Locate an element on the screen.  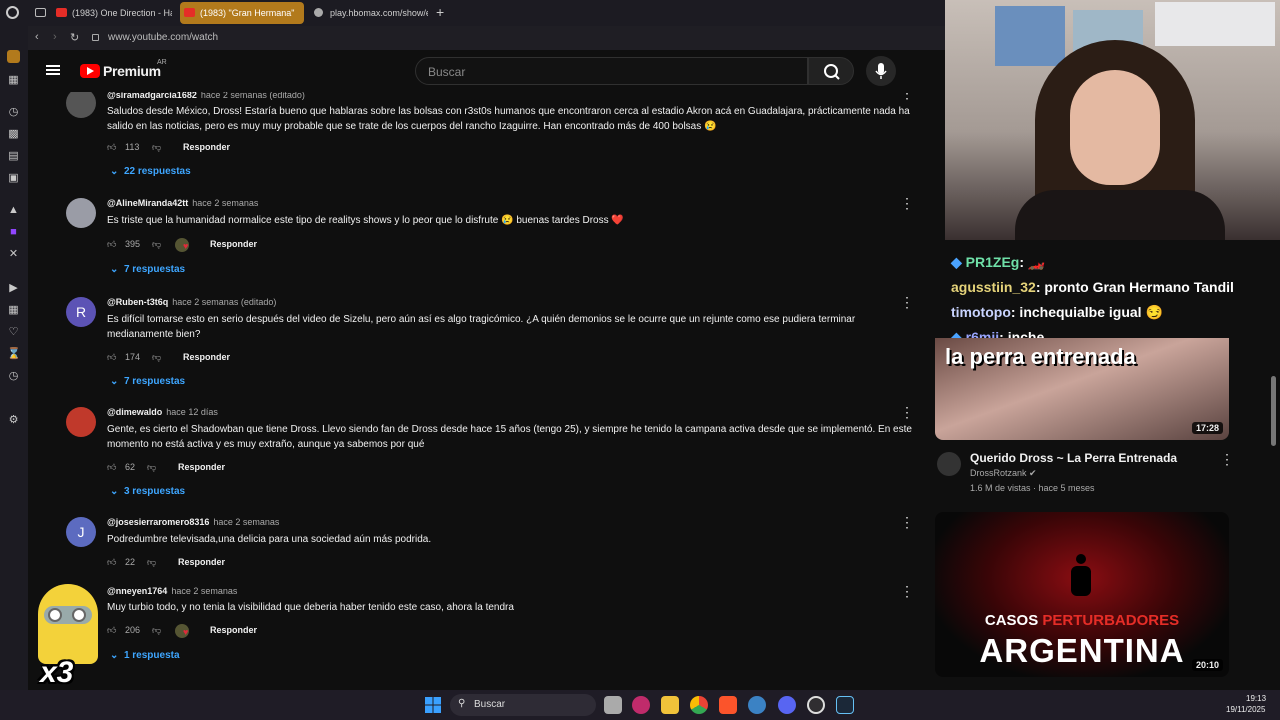
heart-icon: ♡ is located at coordinates (13, 332).